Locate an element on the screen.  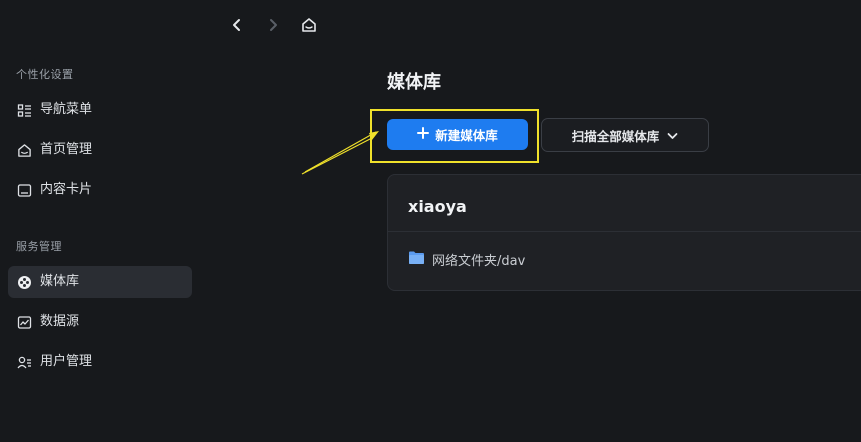
folder-icon is located at coordinates (416, 259).